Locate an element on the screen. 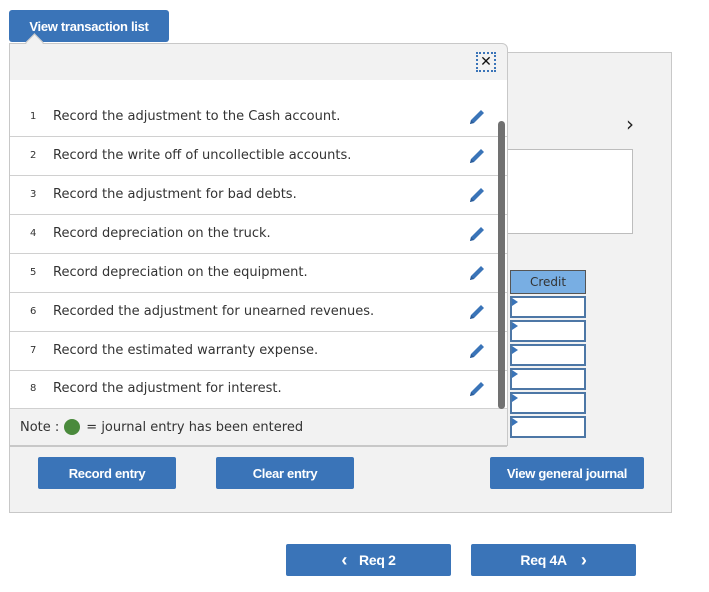  legend-note: Note : = journal entry has been entered is located at coordinates (161, 427).